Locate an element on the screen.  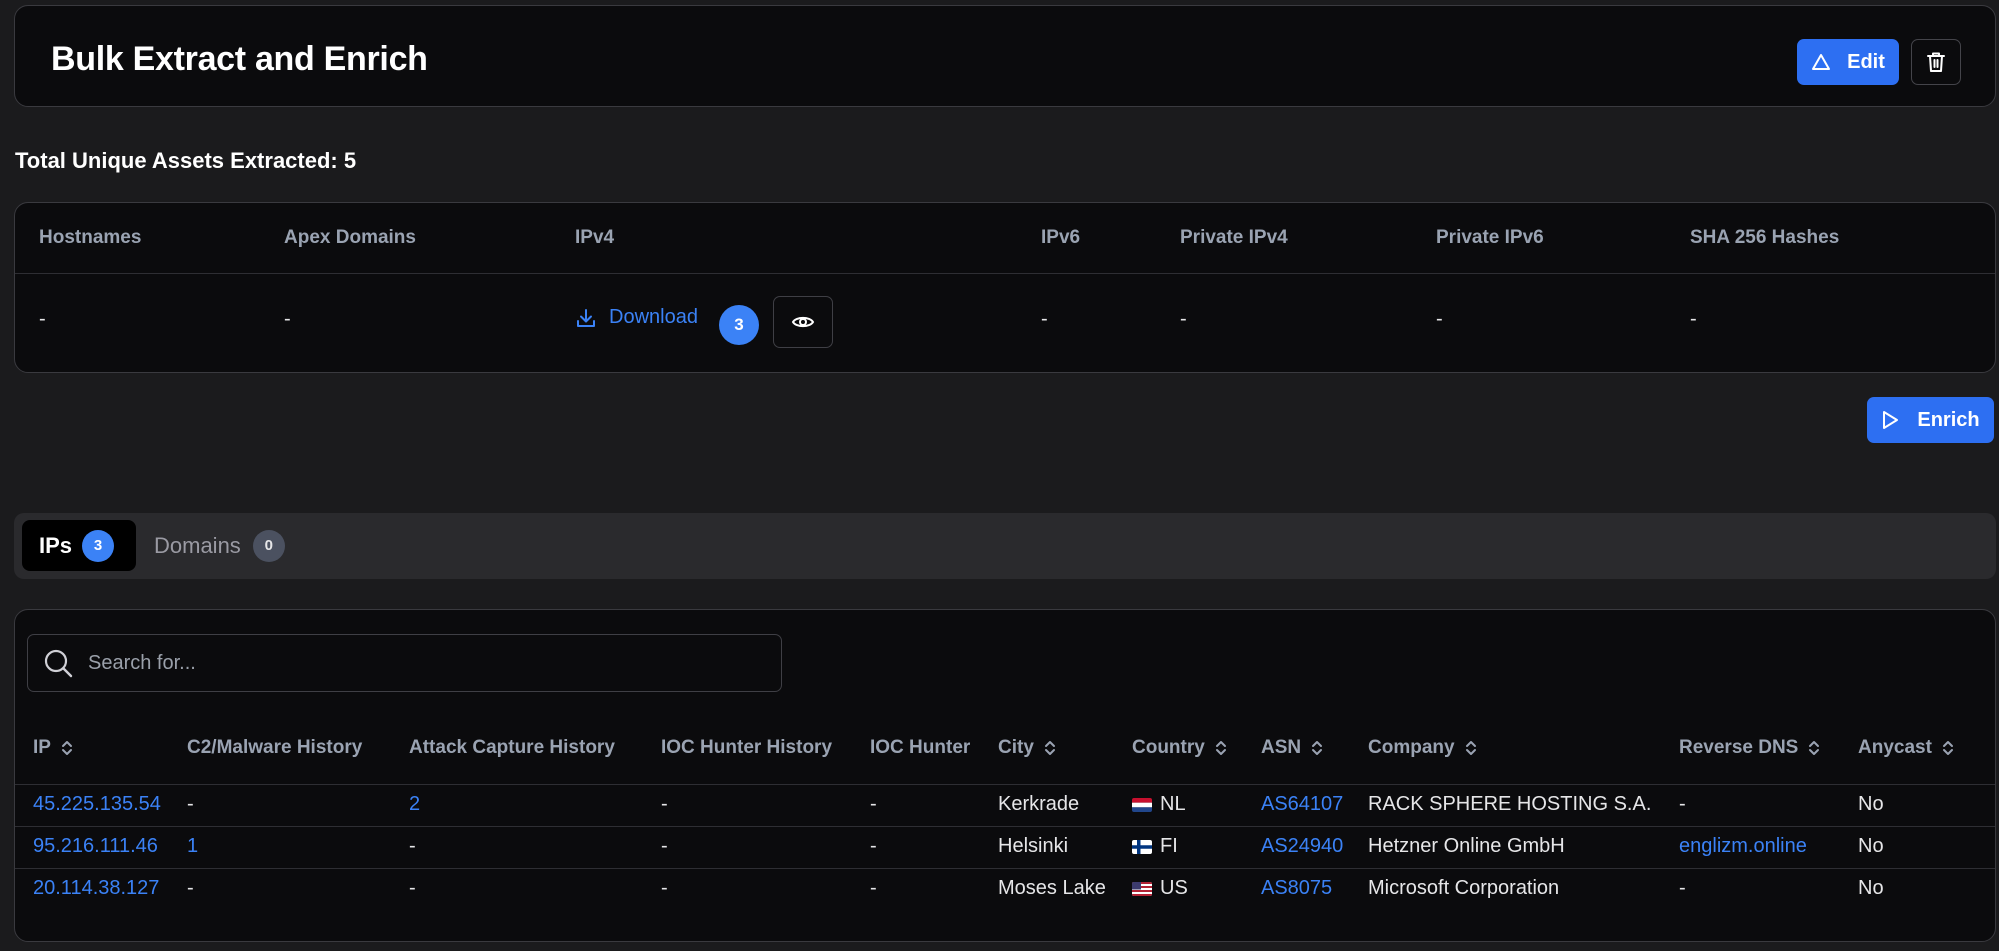
tab-ips-label: IPs is located at coordinates (56, 545).